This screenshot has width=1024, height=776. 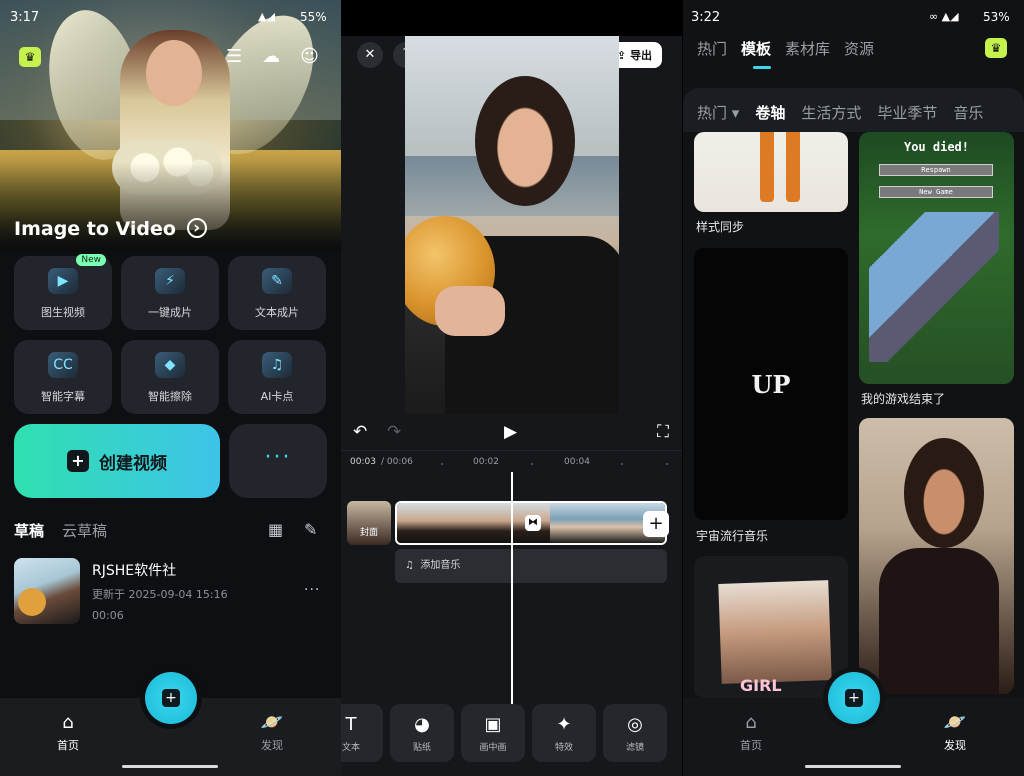 What do you see at coordinates (78, 461) in the screenshot?
I see `plus-icon: +` at bounding box center [78, 461].